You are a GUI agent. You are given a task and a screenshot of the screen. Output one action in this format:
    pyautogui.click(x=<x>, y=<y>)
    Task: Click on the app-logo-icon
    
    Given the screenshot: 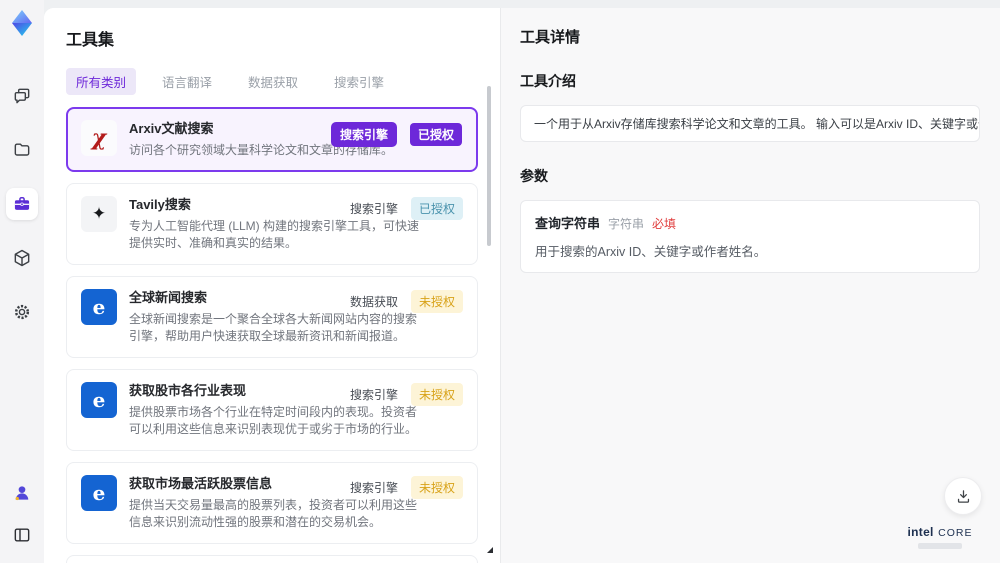 What is the action you would take?
    pyautogui.click(x=22, y=23)
    